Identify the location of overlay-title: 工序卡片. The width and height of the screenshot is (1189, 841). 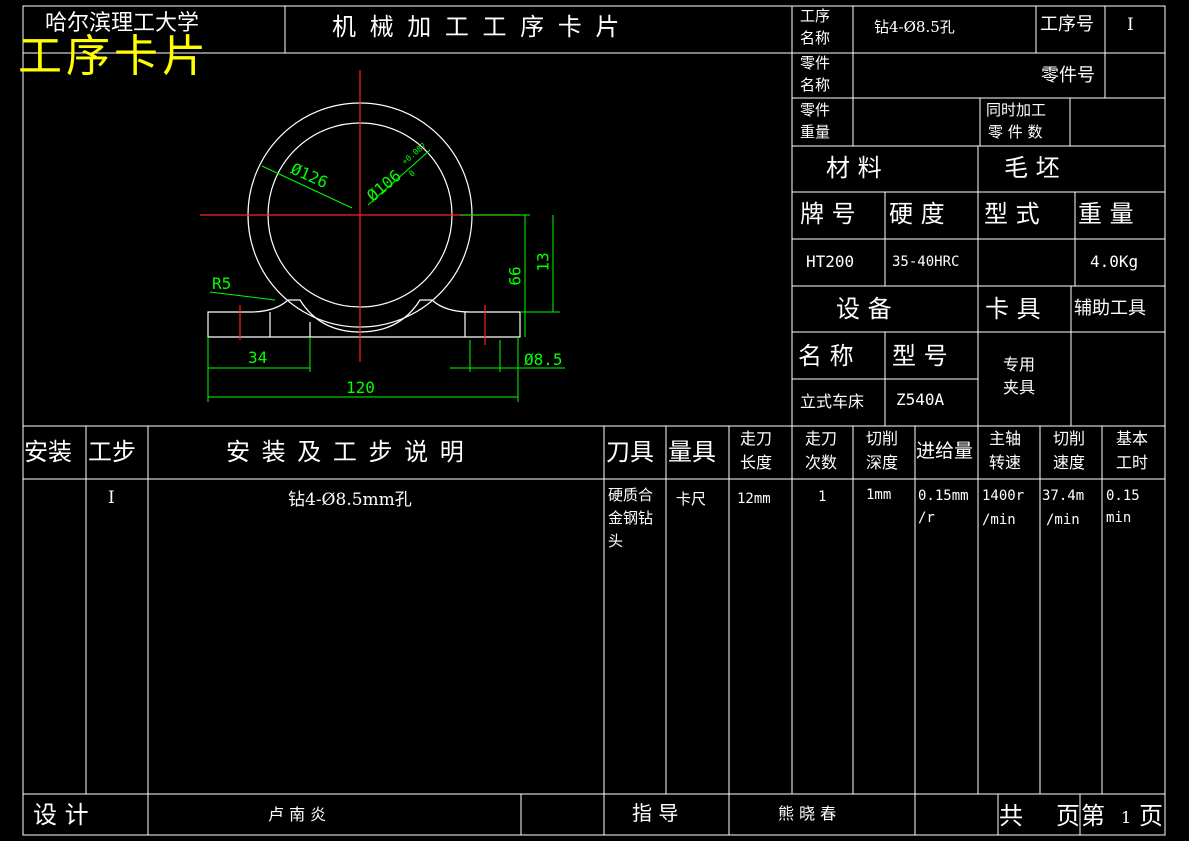
(114, 56).